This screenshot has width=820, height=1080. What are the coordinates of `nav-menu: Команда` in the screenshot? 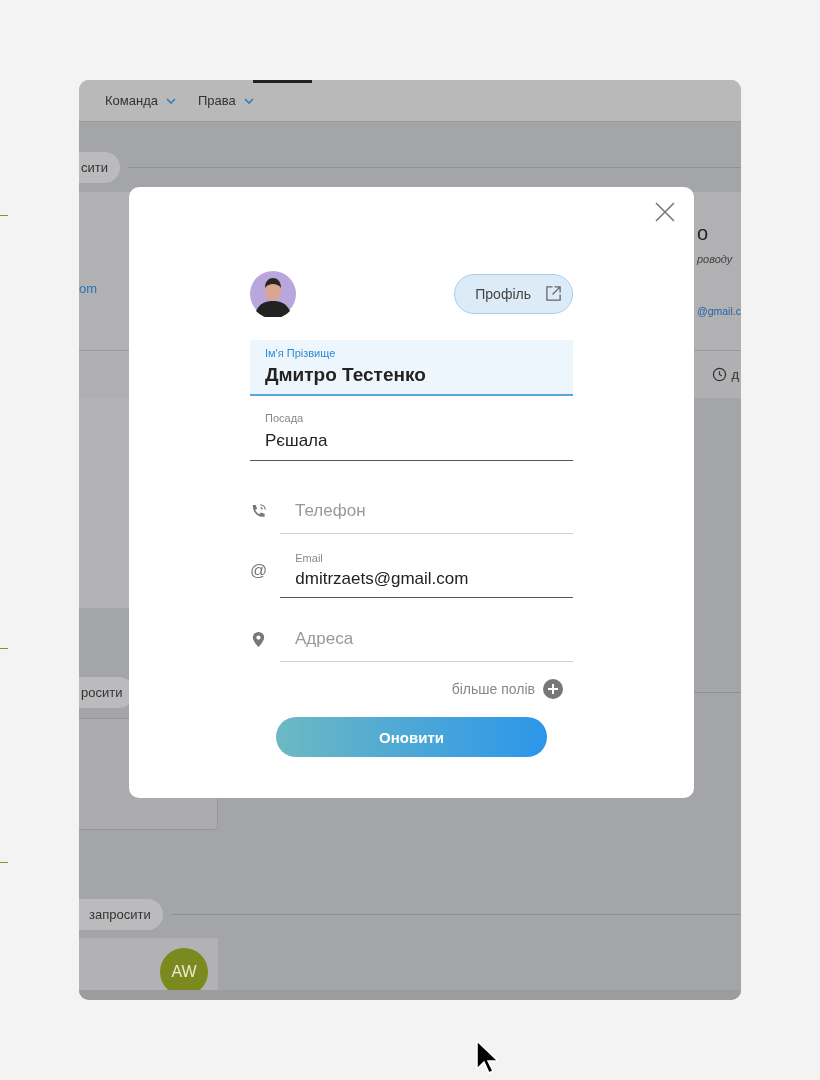 It's located at (140, 100).